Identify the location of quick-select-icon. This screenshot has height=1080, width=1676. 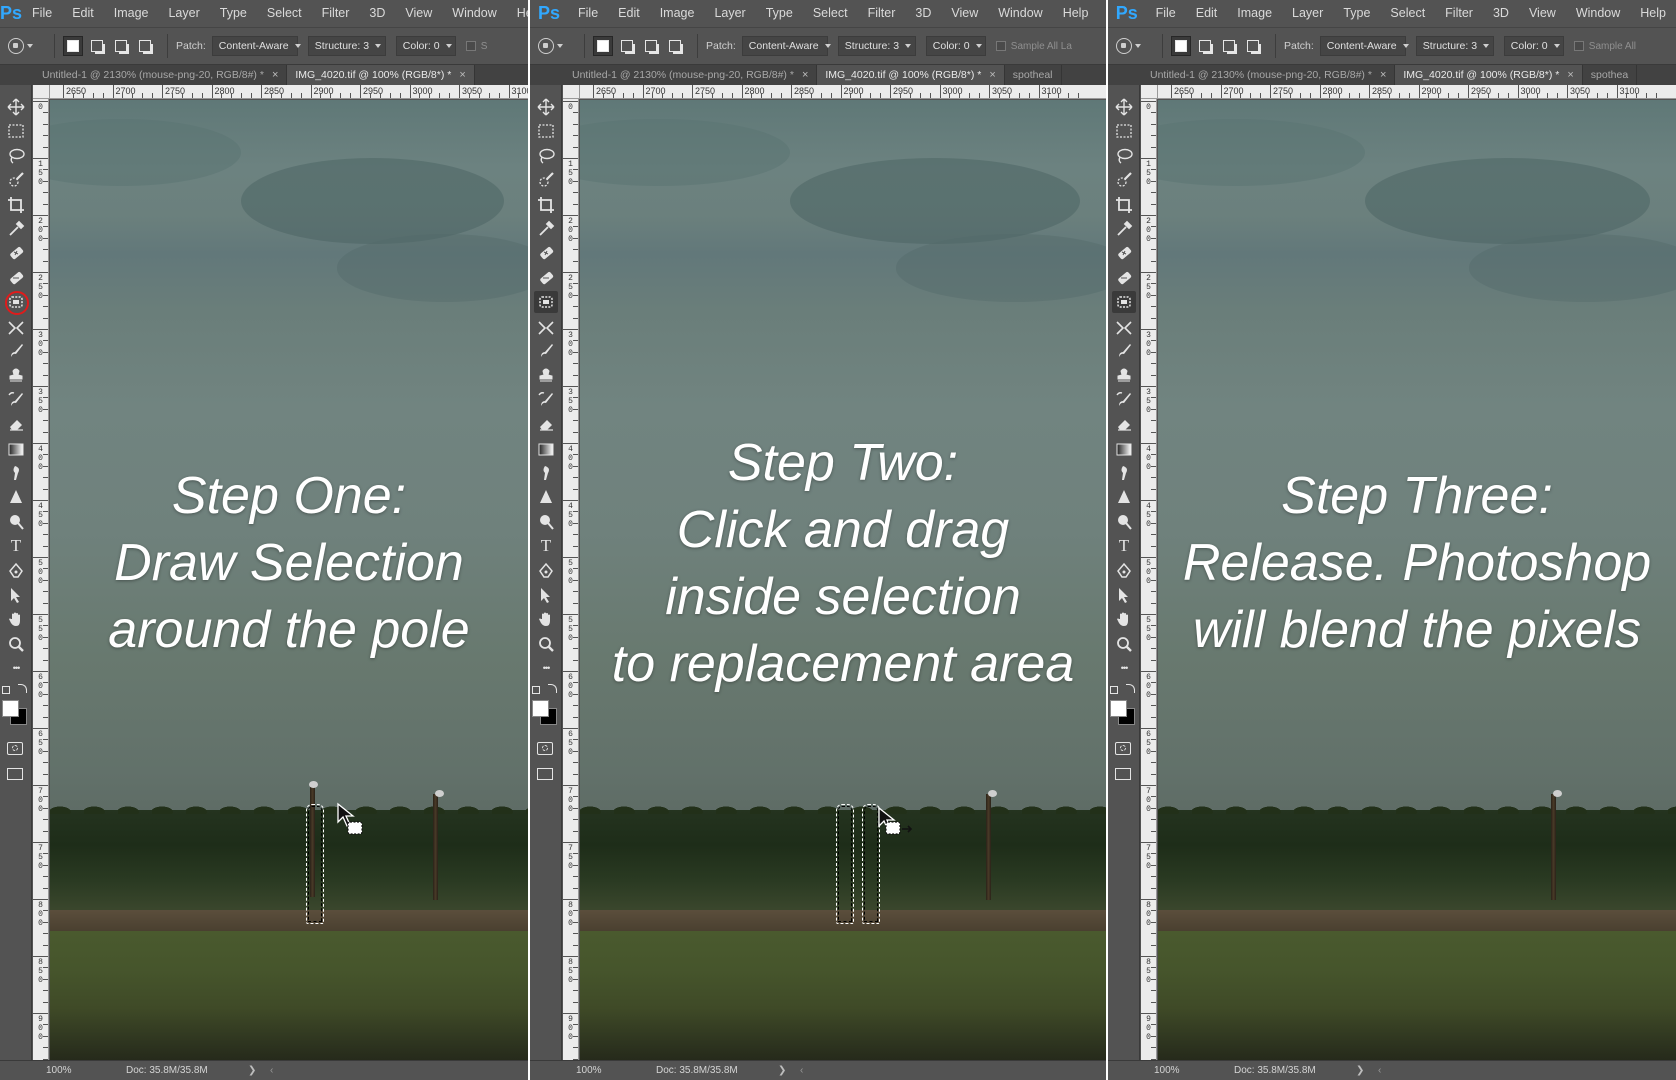
(16, 180).